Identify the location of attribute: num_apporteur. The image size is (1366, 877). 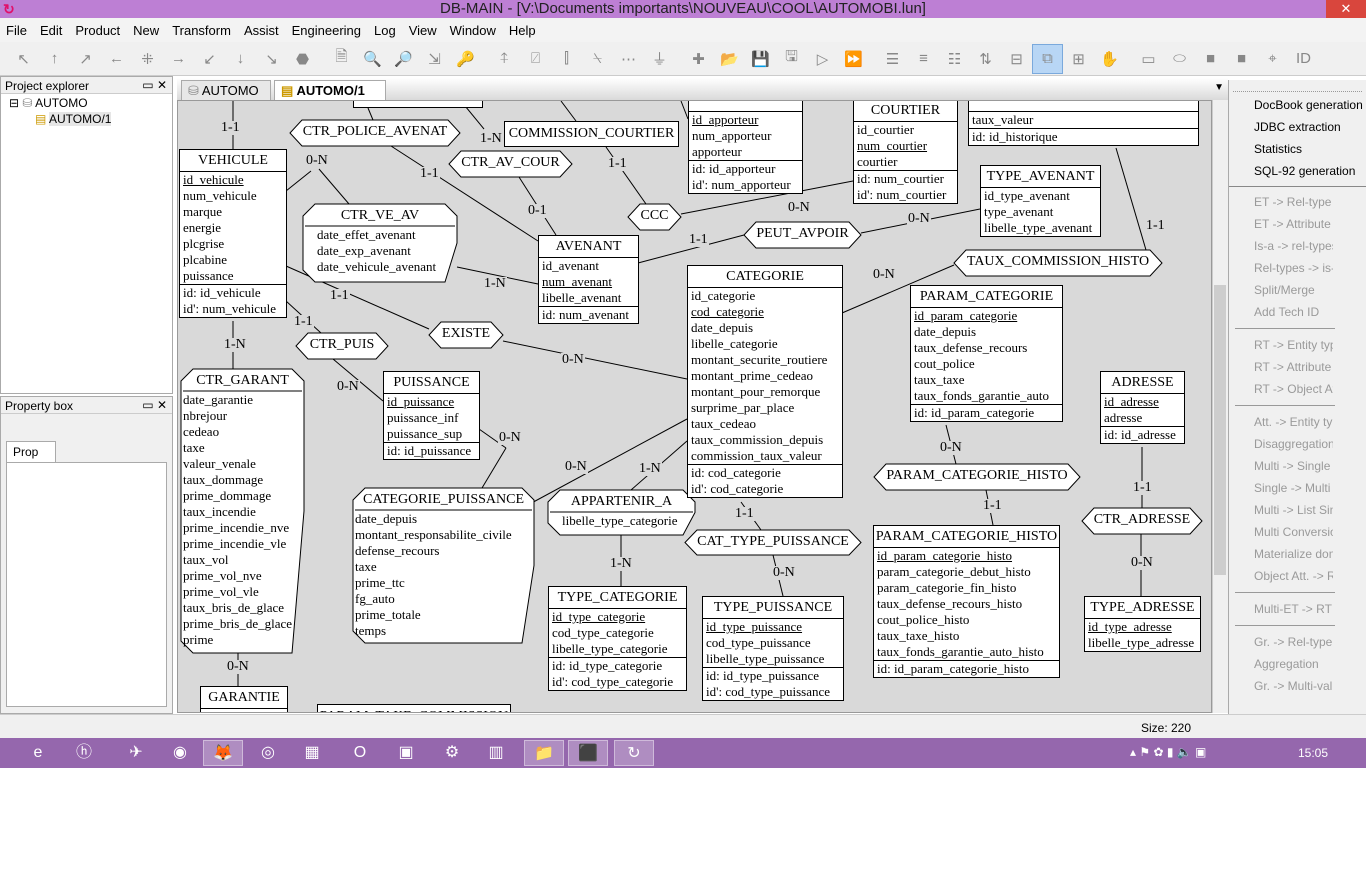
(745, 136).